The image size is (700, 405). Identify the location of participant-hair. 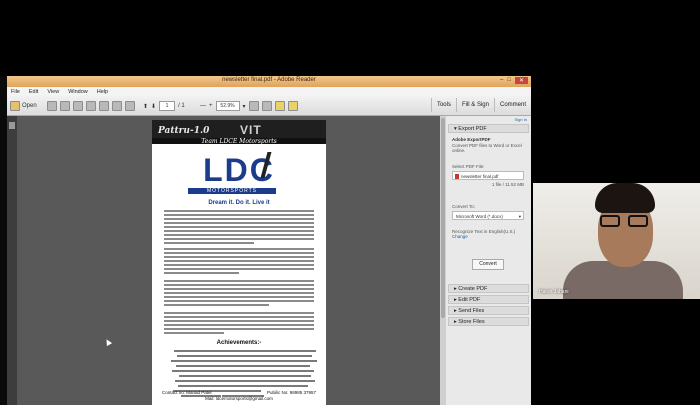
(625, 198).